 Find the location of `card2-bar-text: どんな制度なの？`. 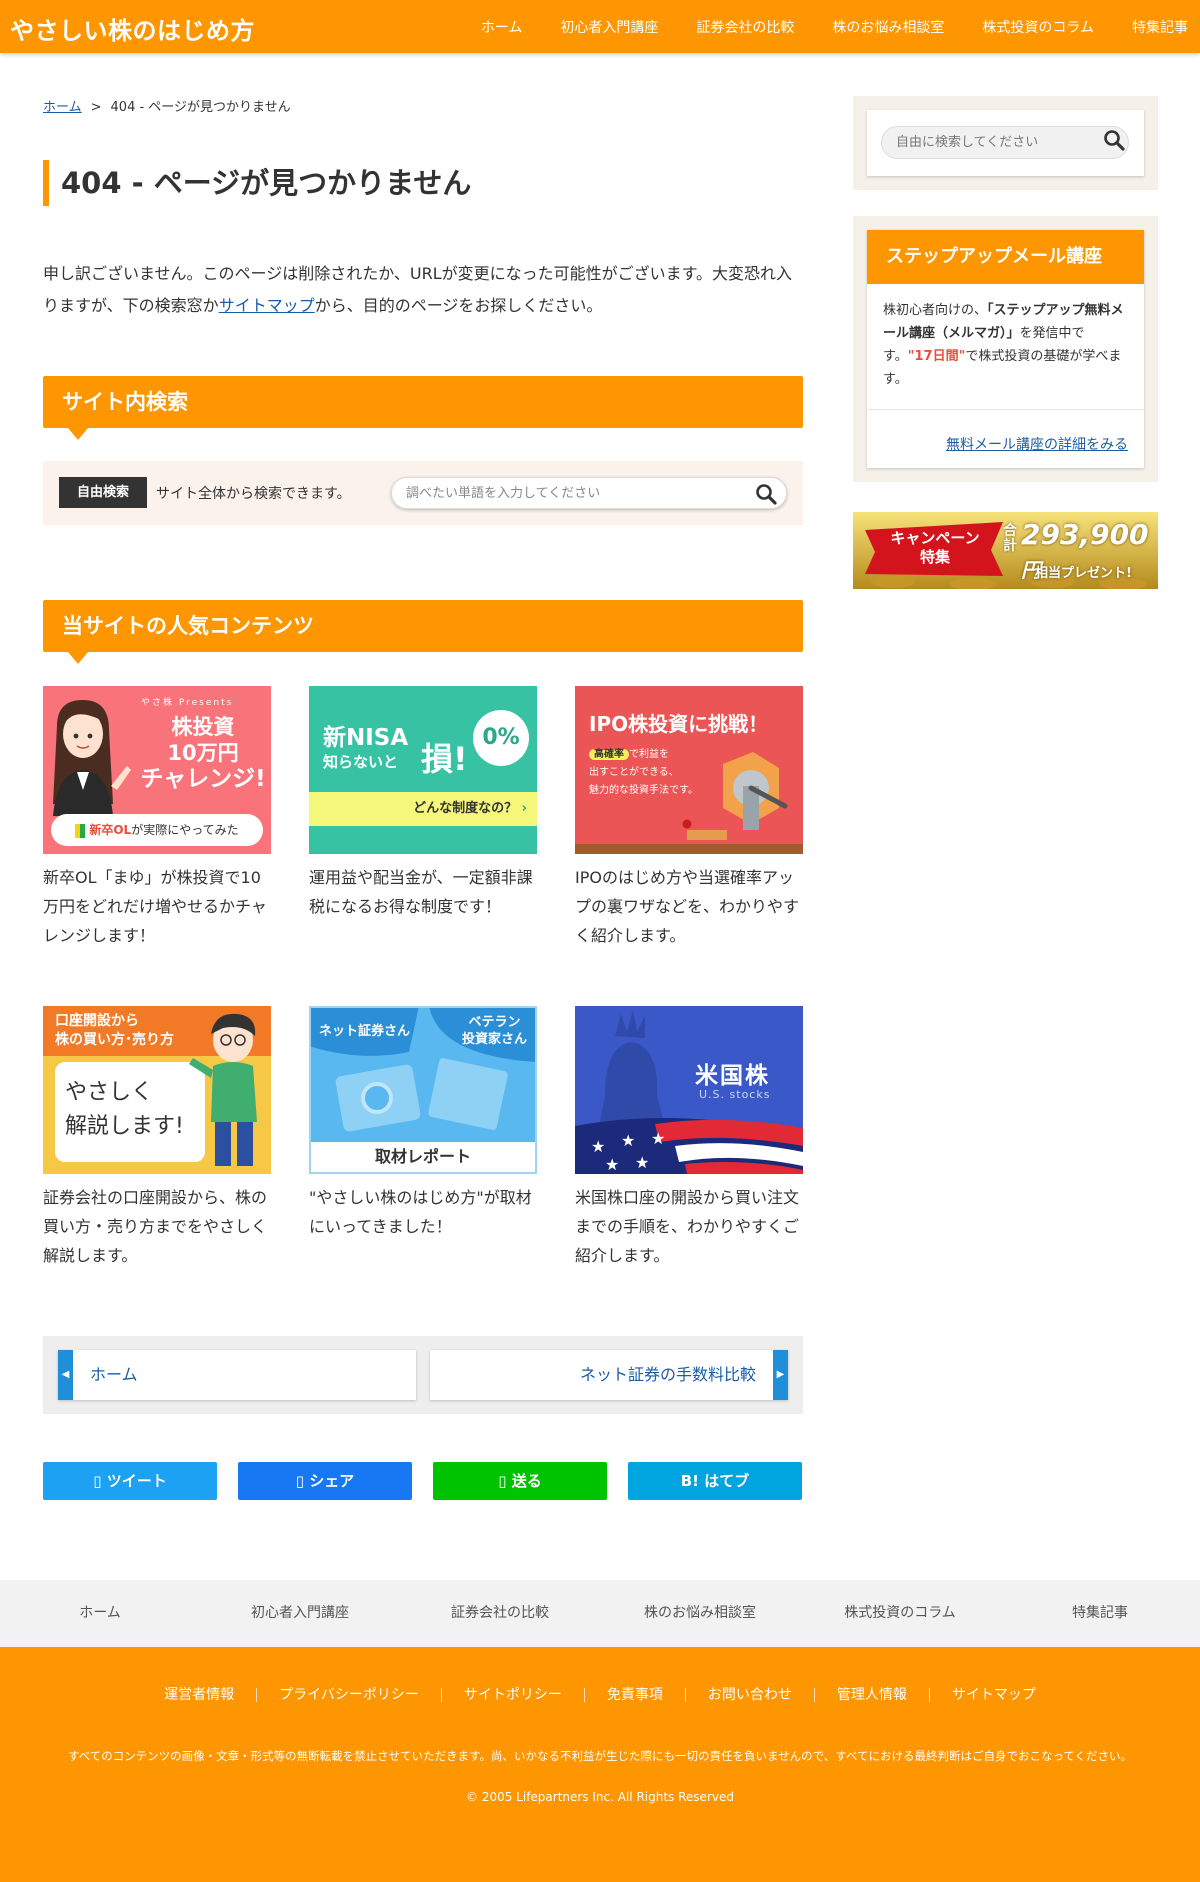

card2-bar-text: どんな制度なの？ is located at coordinates (465, 808).